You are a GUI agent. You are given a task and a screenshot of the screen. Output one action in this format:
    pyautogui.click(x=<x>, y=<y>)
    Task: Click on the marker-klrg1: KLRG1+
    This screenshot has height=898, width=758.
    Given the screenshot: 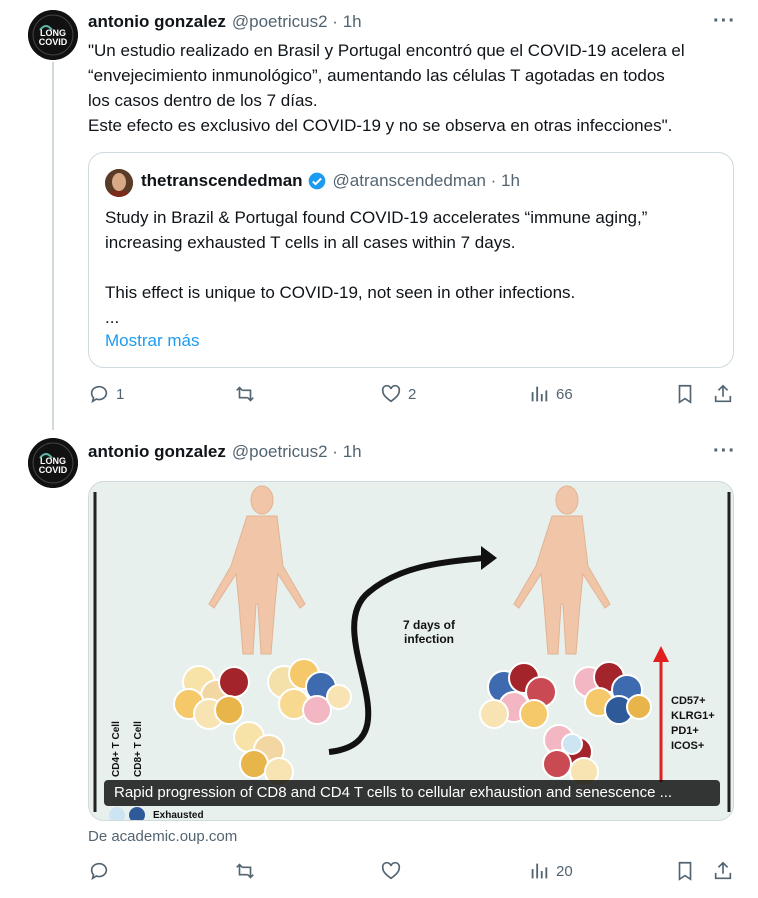 What is the action you would take?
    pyautogui.click(x=693, y=716)
    